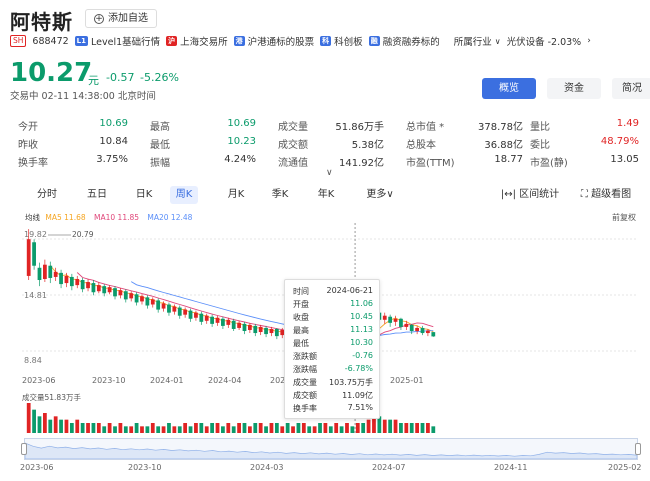  What do you see at coordinates (117, 41) in the screenshot?
I see `tag-0: L1 Level1基础行情` at bounding box center [117, 41].